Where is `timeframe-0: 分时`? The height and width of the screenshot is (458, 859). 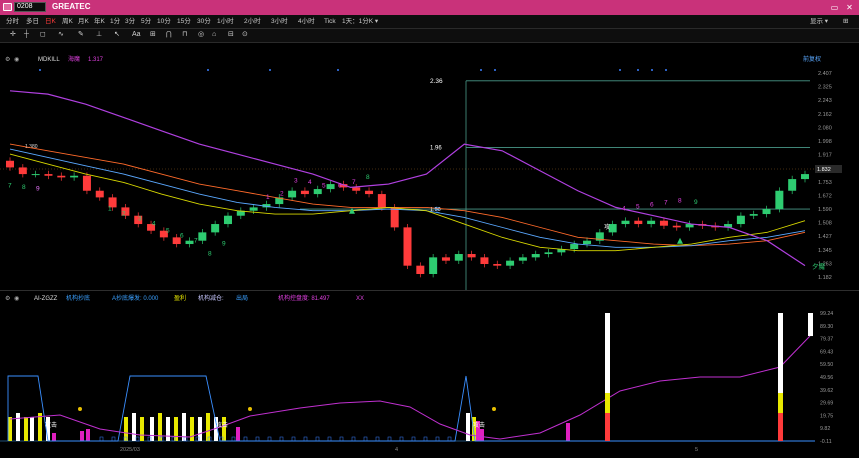
timeframe-0: 分时 is located at coordinates (12, 21).